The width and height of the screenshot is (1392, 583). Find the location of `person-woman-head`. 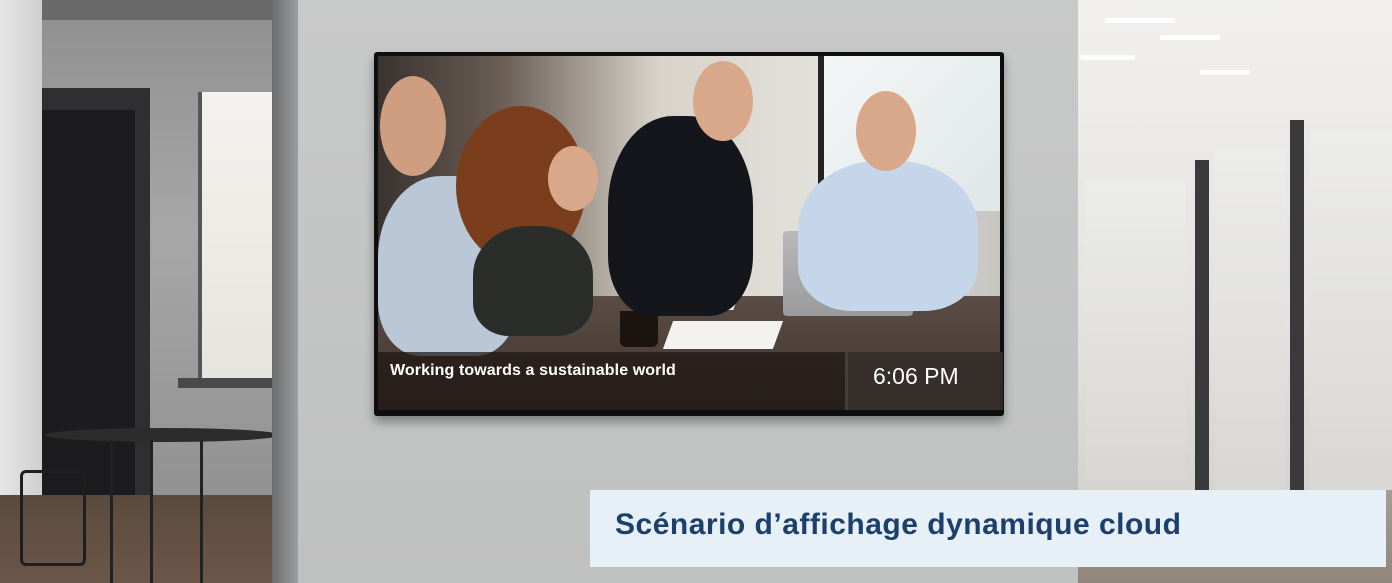

person-woman-head is located at coordinates (573, 178).